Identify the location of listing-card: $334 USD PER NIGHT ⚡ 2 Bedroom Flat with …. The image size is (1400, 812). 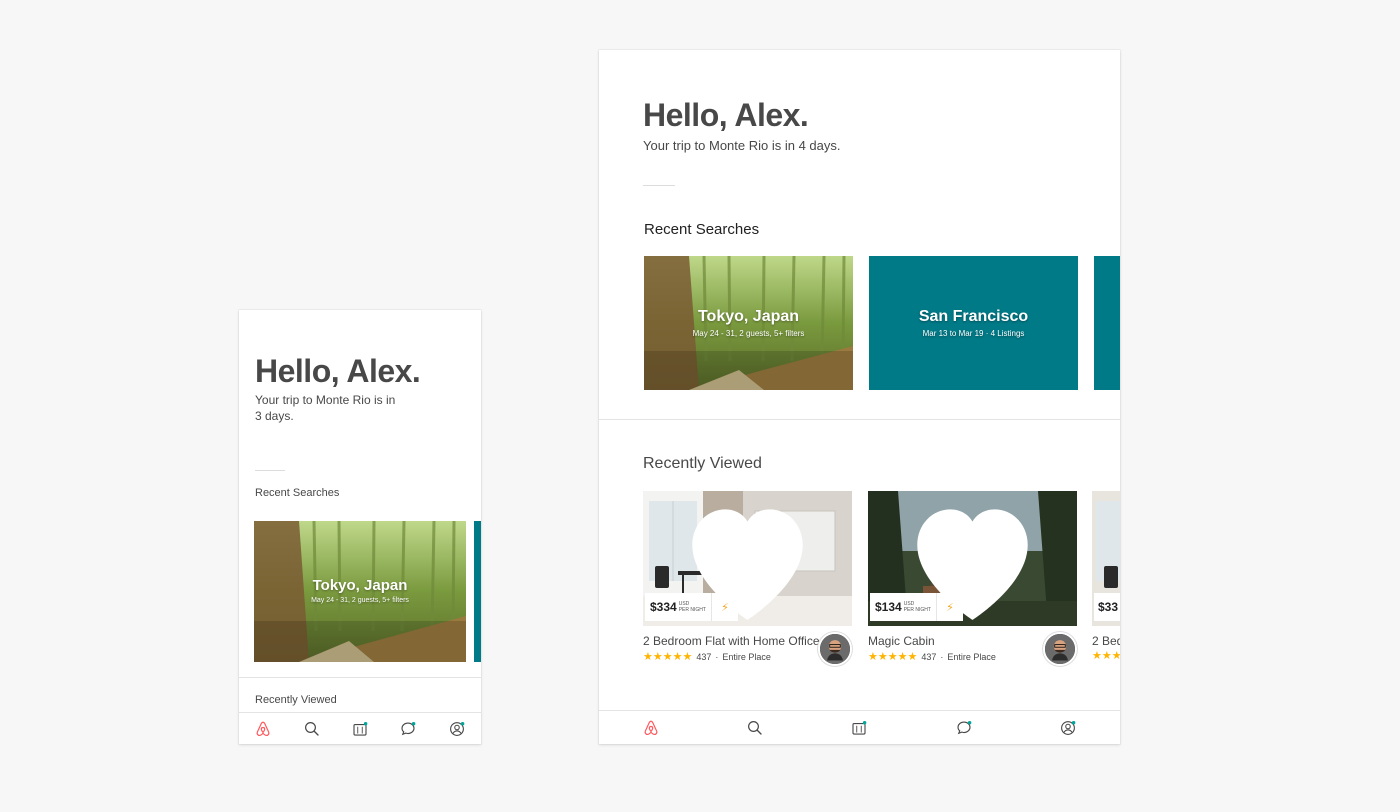
(747, 578).